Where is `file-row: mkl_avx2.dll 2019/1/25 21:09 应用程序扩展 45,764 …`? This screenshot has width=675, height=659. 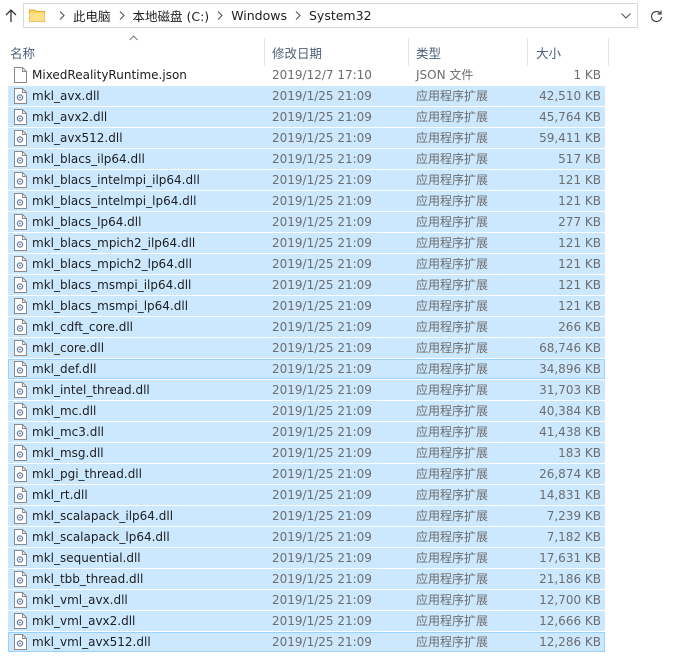 file-row: mkl_avx2.dll 2019/1/25 21:09 应用程序扩展 45,764 … is located at coordinates (337, 117).